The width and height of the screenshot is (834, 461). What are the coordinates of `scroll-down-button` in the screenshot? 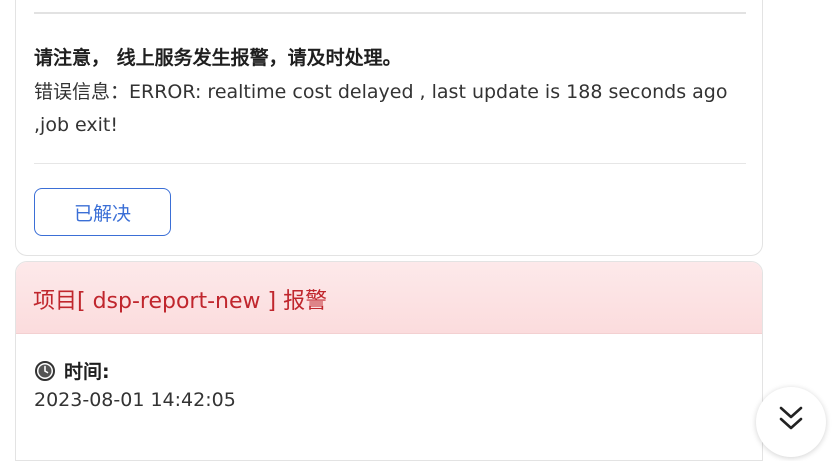 It's located at (791, 422).